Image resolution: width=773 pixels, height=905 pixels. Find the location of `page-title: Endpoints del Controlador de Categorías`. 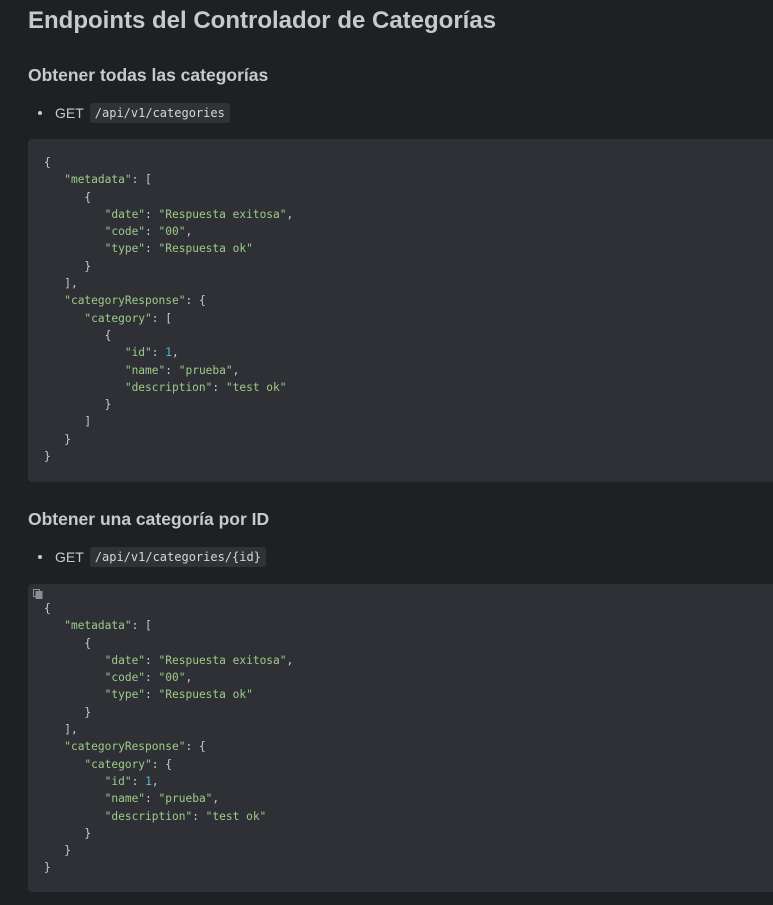

page-title: Endpoints del Controlador de Categorías is located at coordinates (262, 20).